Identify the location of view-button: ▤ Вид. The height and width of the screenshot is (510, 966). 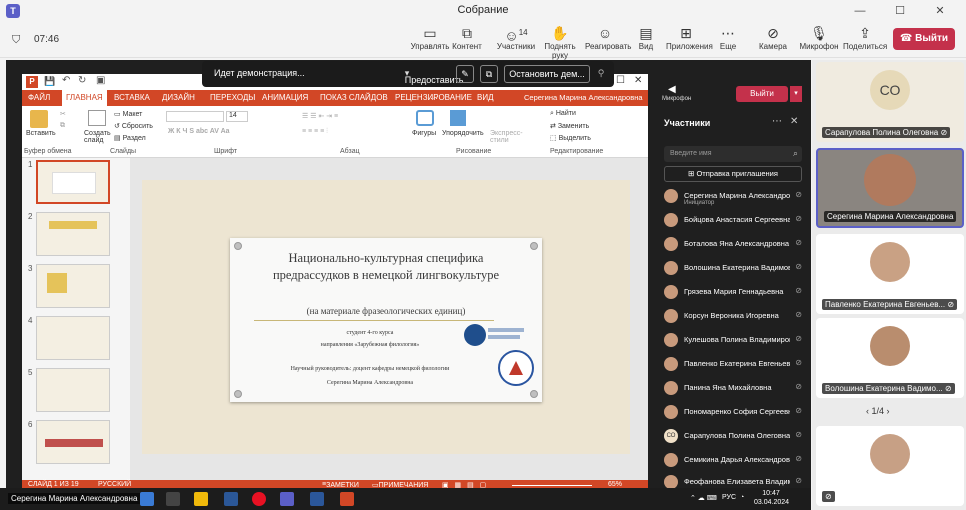
(646, 37).